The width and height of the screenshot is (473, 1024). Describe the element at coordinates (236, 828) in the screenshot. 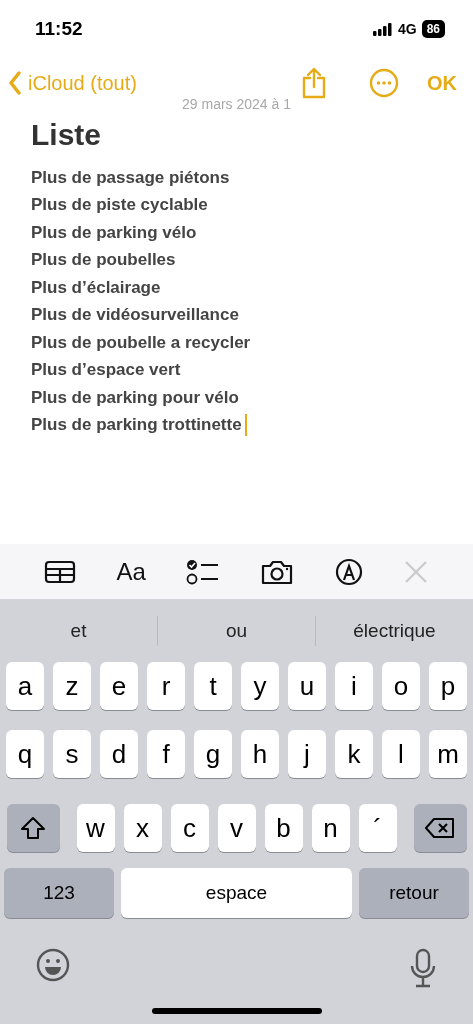

I see `key: v` at that location.